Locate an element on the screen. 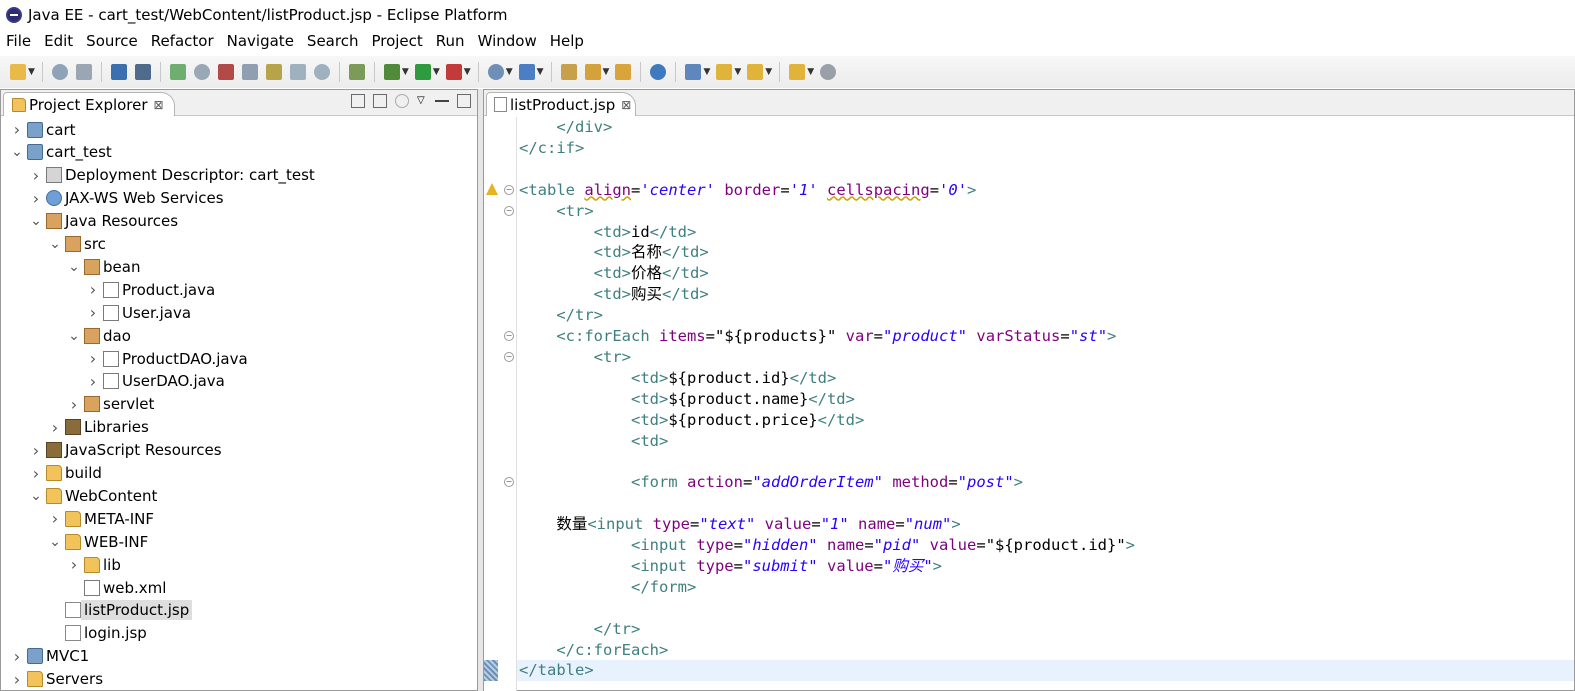 The image size is (1575, 691). menu-window: Window is located at coordinates (507, 41).